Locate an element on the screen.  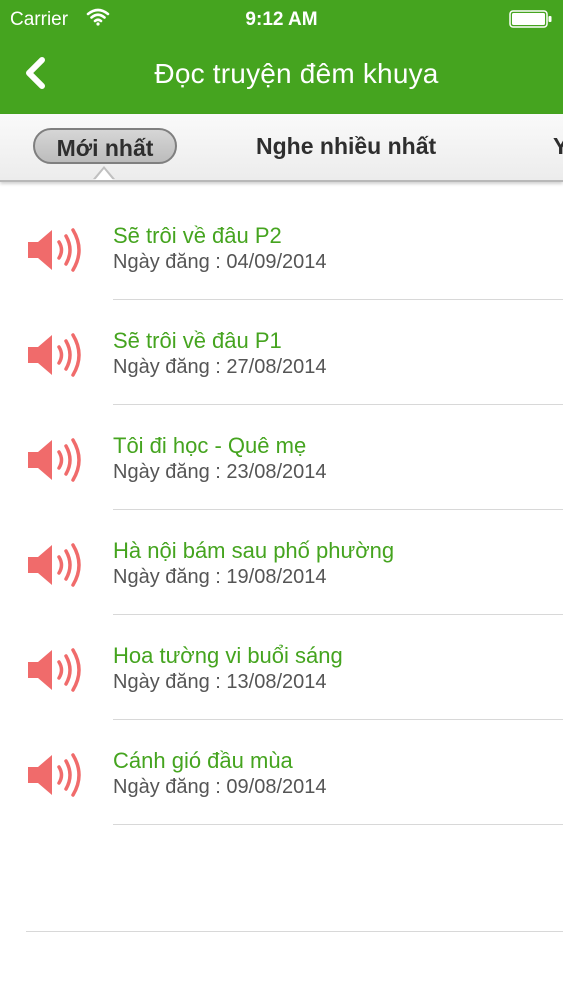
story-date: Ngày đăng : 09/08/2014 is located at coordinates (220, 787).